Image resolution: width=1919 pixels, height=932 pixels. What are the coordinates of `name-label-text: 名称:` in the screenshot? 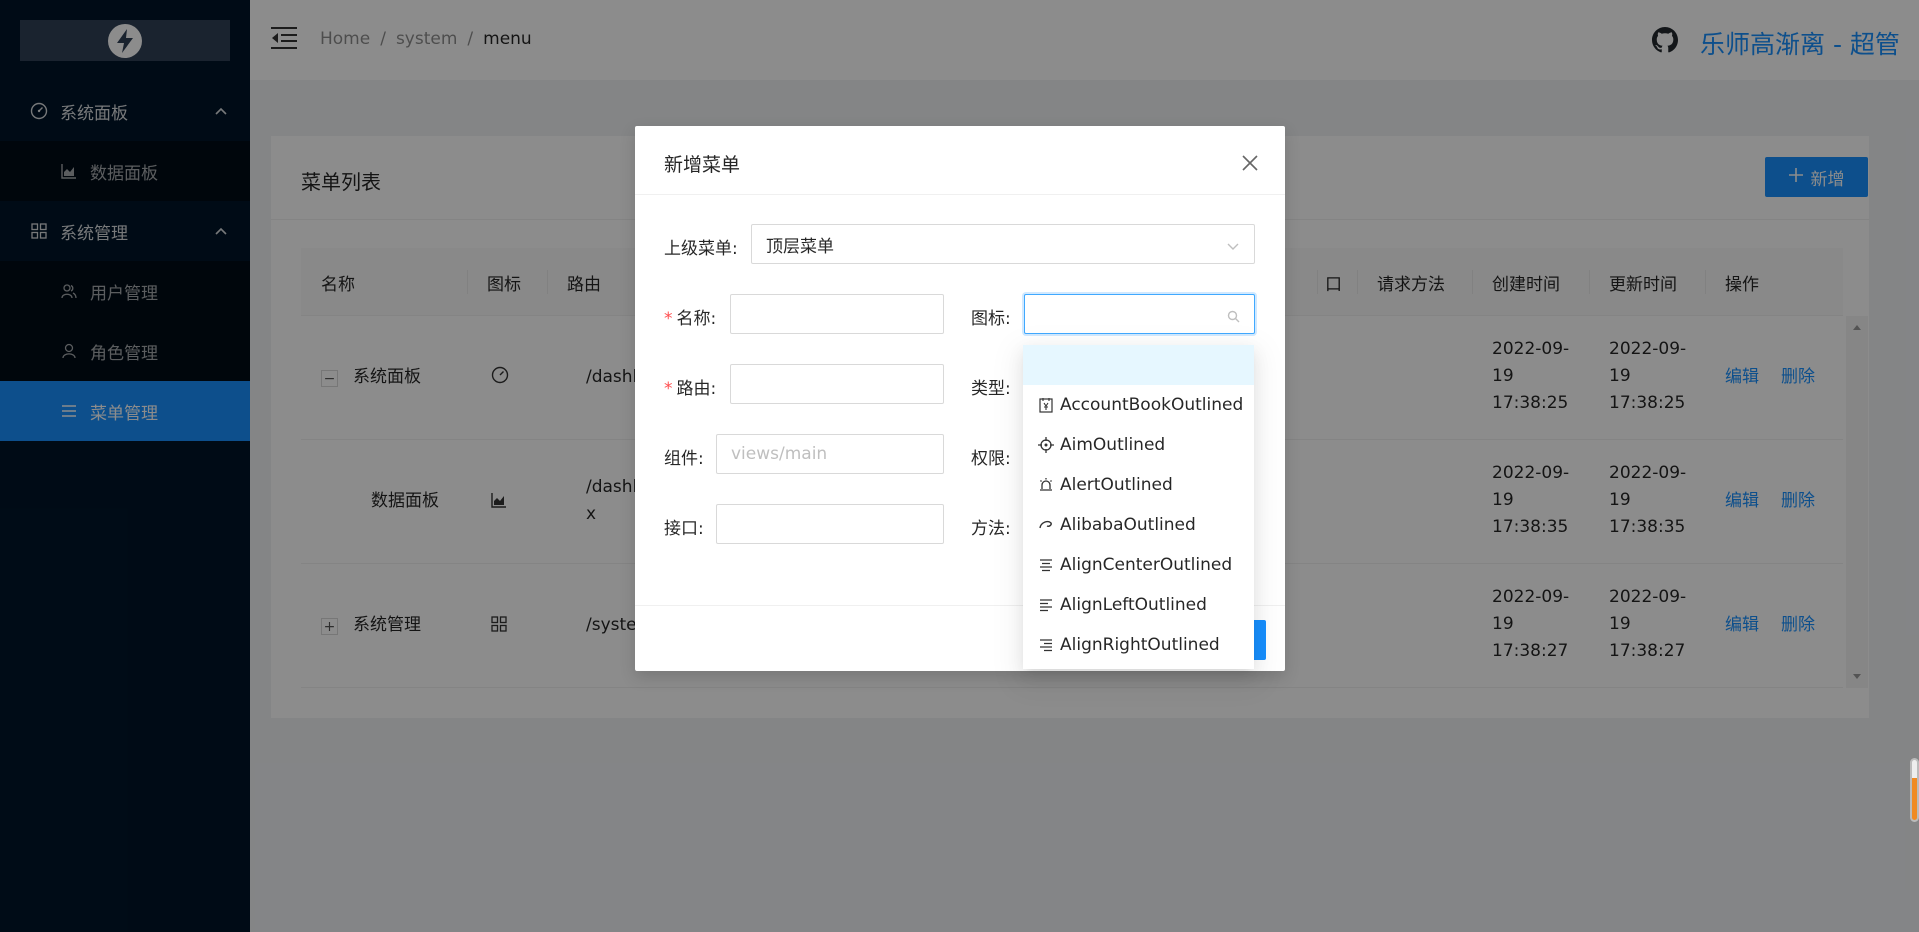 It's located at (696, 319).